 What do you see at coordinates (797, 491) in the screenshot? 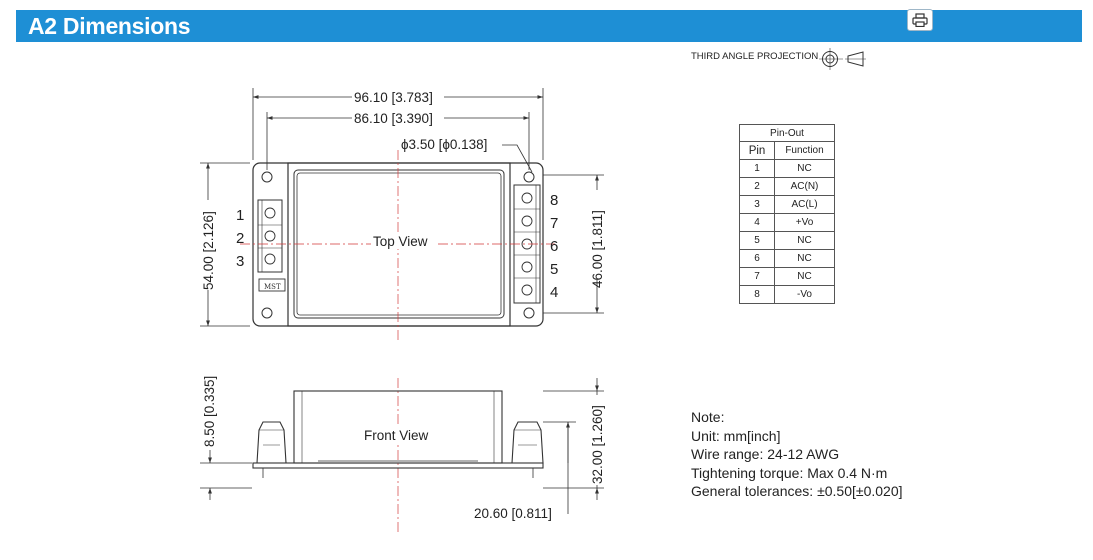
I see `notes-tolerance: General tolerances: ±0.50[±0.020]` at bounding box center [797, 491].